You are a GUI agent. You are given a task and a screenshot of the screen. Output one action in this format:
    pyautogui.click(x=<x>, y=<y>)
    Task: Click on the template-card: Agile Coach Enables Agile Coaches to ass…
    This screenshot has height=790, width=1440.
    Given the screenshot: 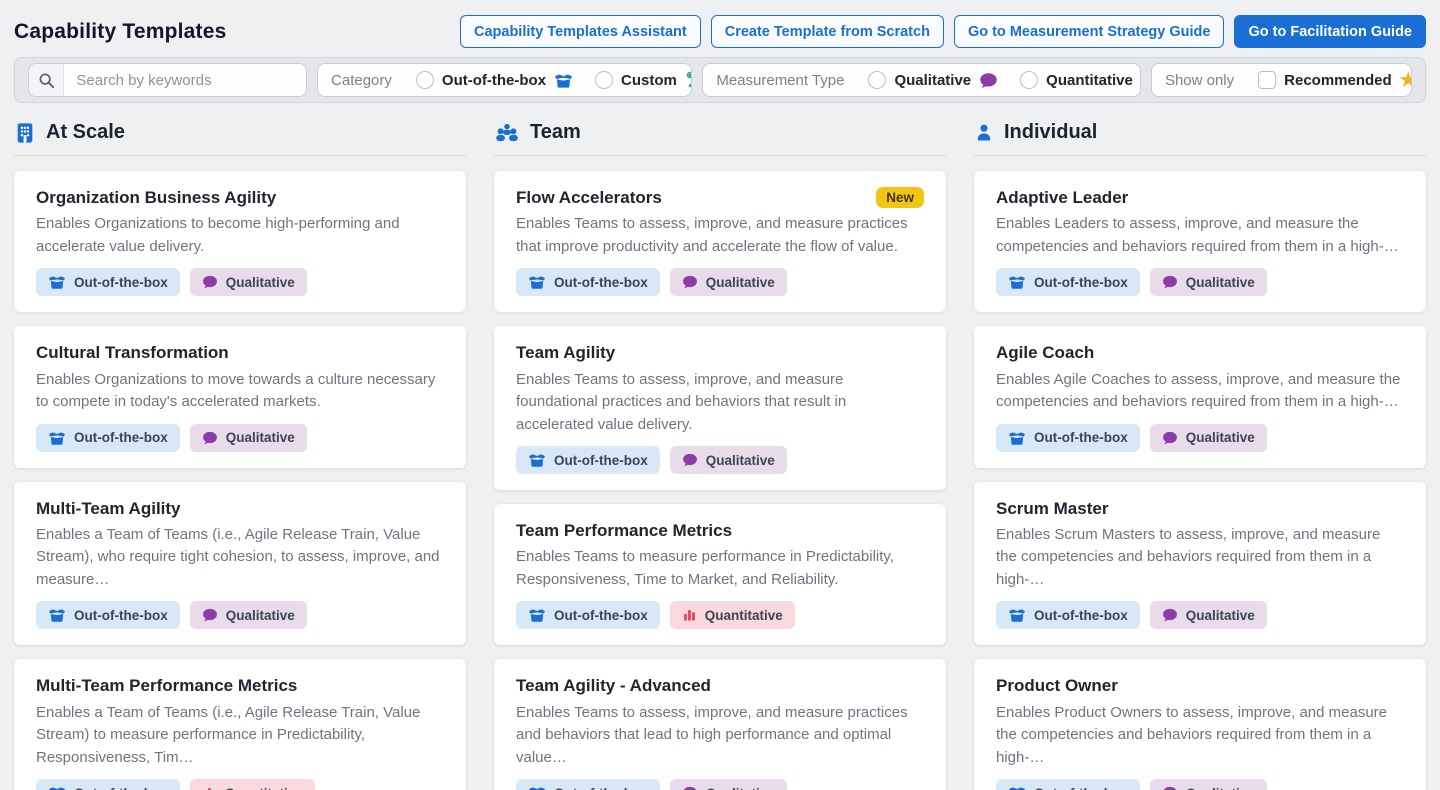 What is the action you would take?
    pyautogui.click(x=1200, y=397)
    